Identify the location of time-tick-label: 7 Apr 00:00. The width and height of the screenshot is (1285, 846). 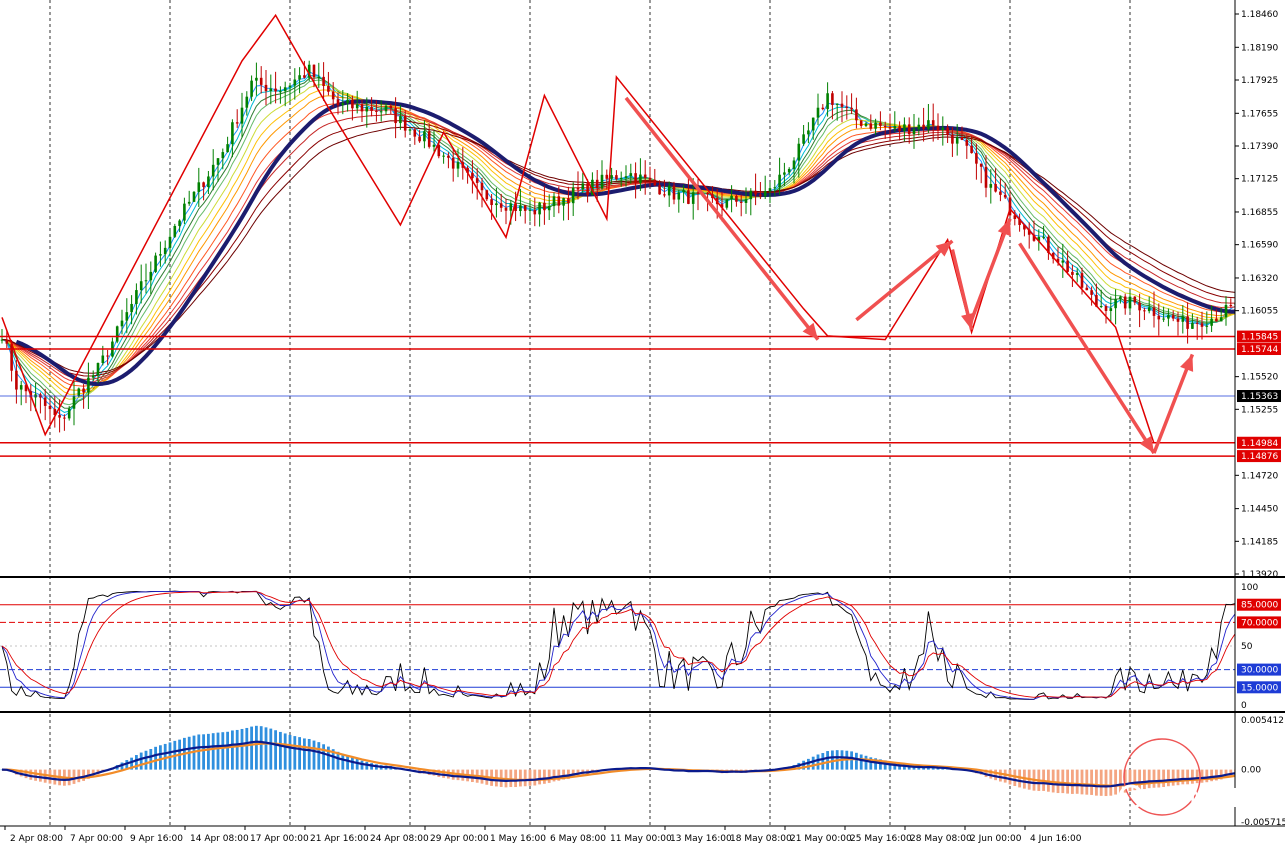
(96, 839).